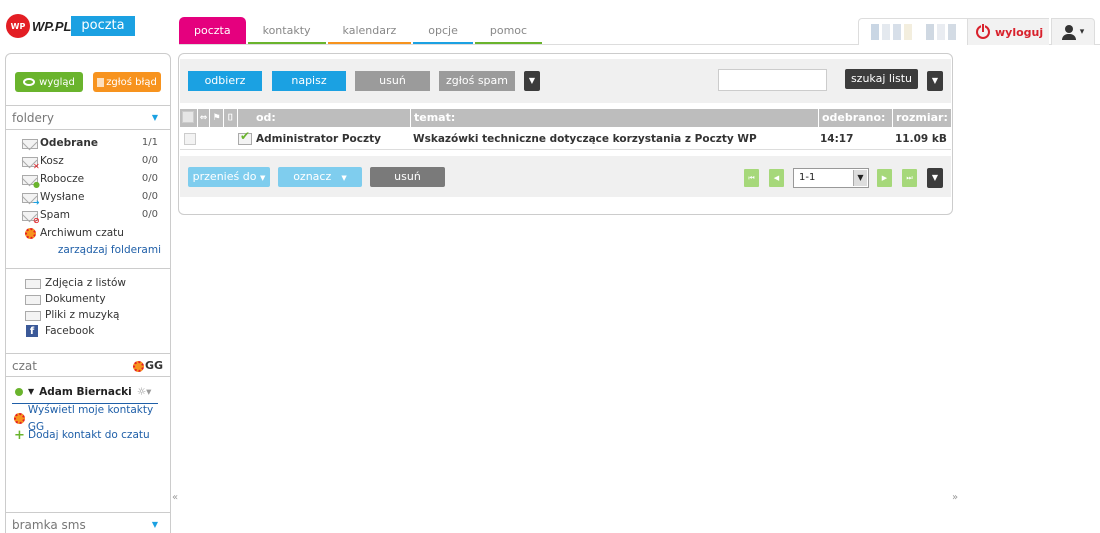  I want to click on folders-title: foldery, so click(33, 118).